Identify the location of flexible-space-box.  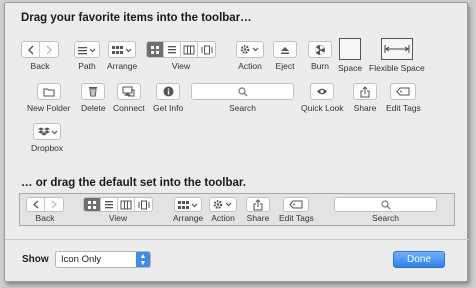
(396, 49).